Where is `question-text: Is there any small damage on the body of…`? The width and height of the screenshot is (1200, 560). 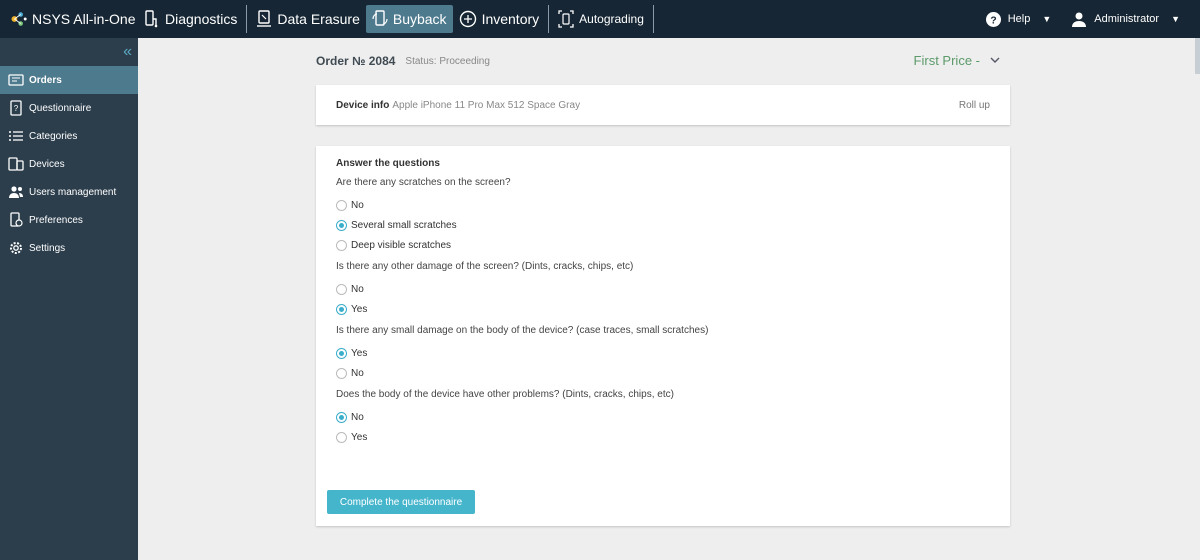 question-text: Is there any small damage on the body of… is located at coordinates (522, 330).